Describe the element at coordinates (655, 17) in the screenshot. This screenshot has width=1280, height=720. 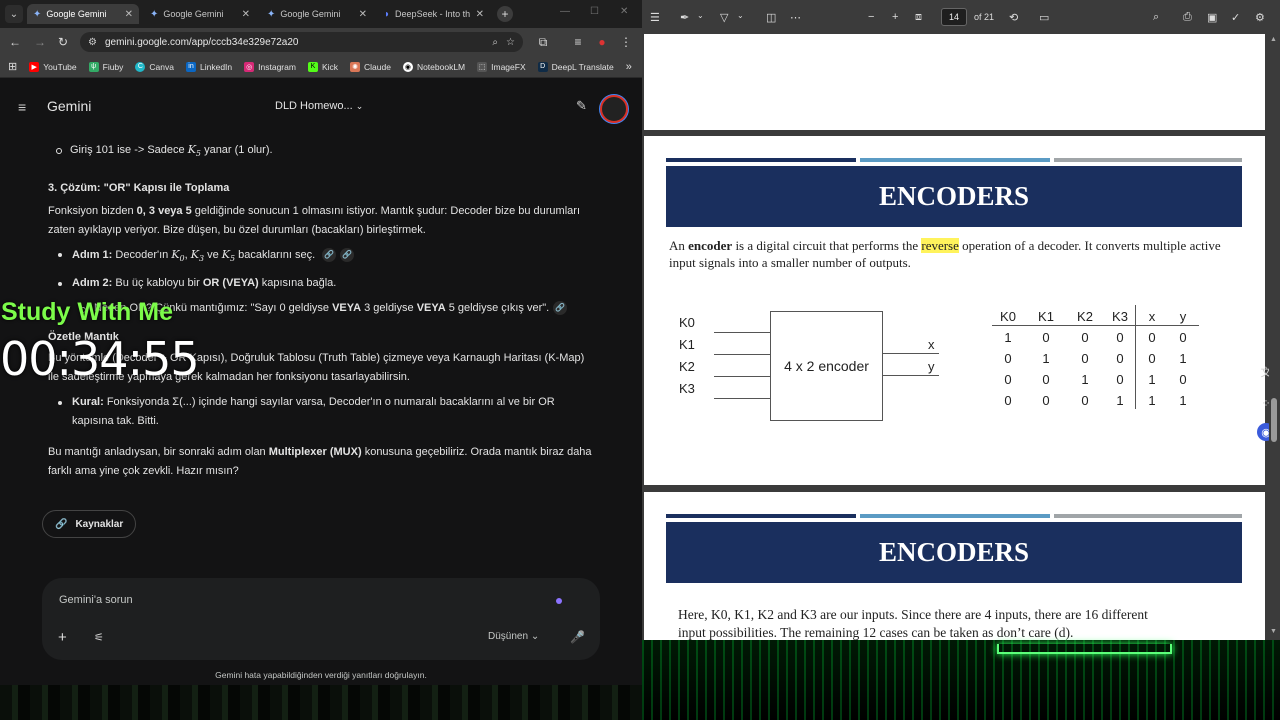
I see `contents-list-icon: ☰` at that location.